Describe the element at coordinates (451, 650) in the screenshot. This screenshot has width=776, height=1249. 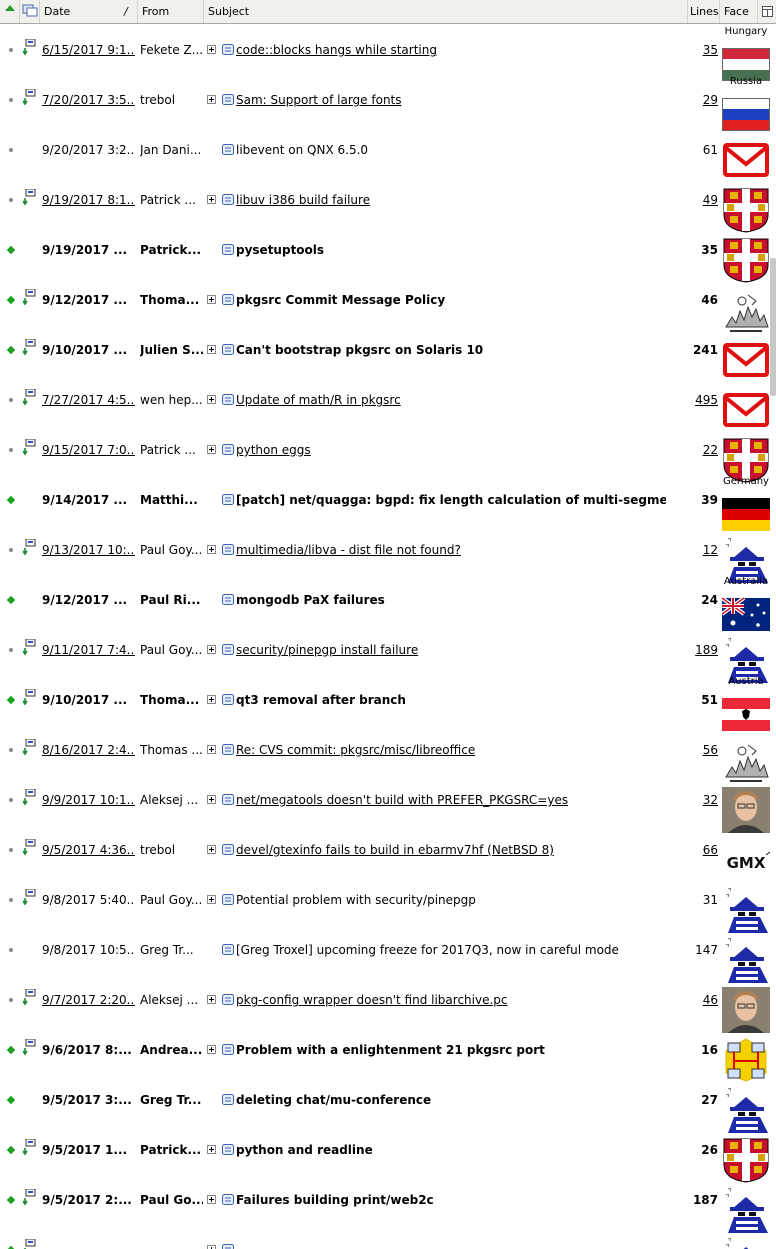
I see `message-subject: security/pinepgp install failure` at that location.